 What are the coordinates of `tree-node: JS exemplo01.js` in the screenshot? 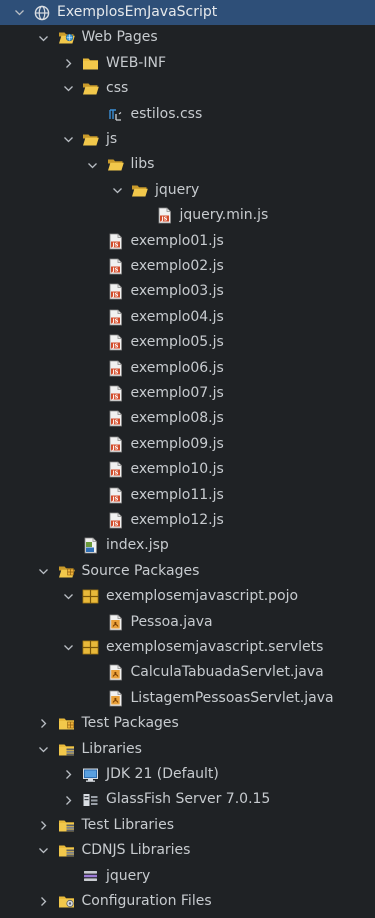 It's located at (187, 241).